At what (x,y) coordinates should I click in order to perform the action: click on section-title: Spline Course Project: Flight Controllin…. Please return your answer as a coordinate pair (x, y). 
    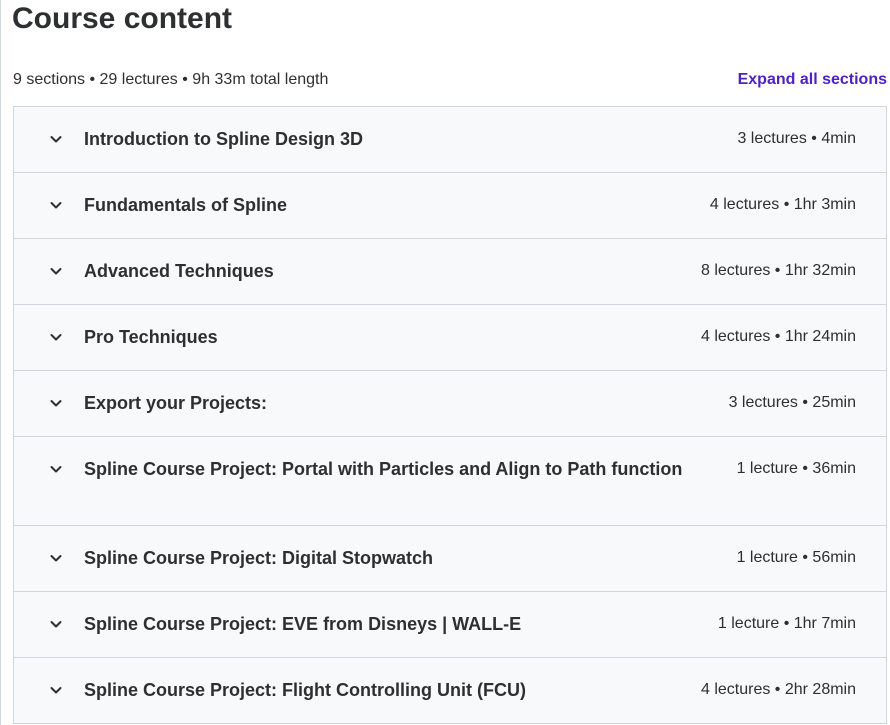
    Looking at the image, I should click on (305, 690).